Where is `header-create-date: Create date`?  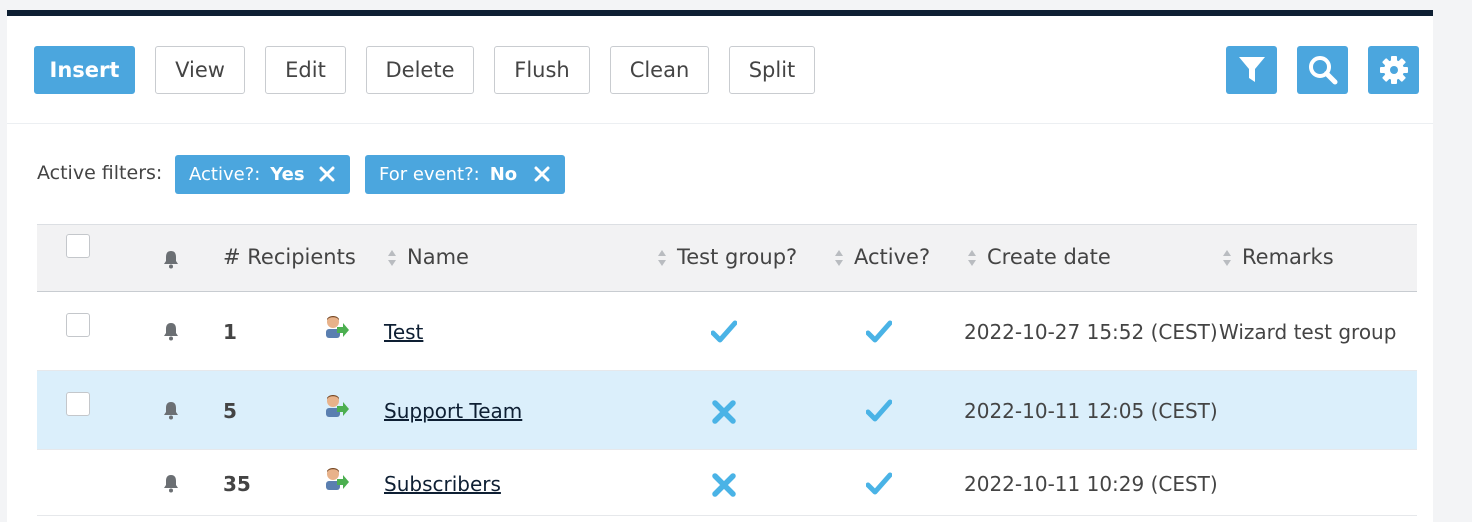 header-create-date: Create date is located at coordinates (1039, 257).